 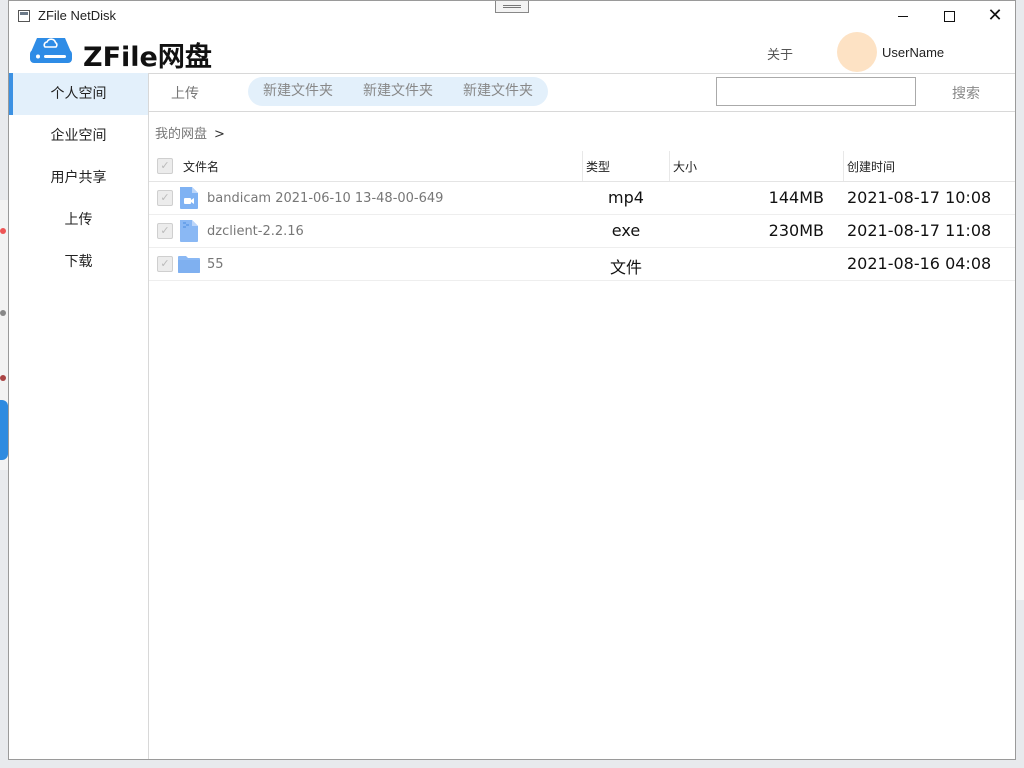 I want to click on title-bar: ZFile NetDisk ✕, so click(x=512, y=16).